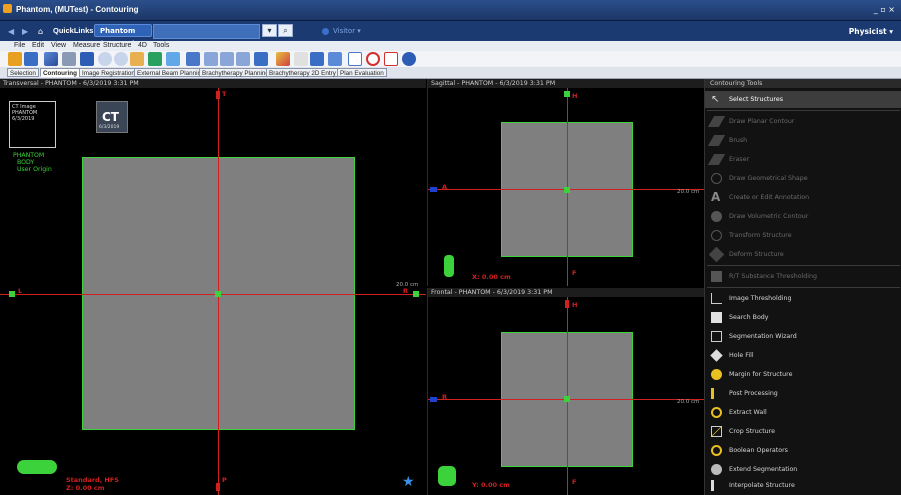 The image size is (901, 495). Describe the element at coordinates (391, 59) in the screenshot. I see `dose-profile-icon` at that location.